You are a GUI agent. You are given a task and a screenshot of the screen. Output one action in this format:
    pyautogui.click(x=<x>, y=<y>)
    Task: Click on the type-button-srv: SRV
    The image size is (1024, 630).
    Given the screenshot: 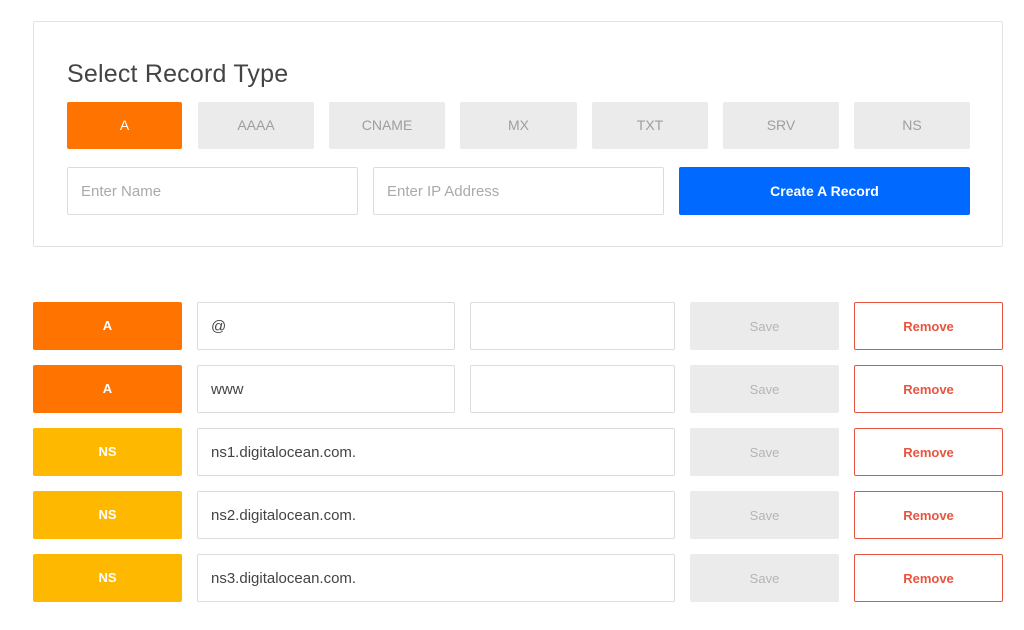 What is the action you would take?
    pyautogui.click(x=781, y=125)
    